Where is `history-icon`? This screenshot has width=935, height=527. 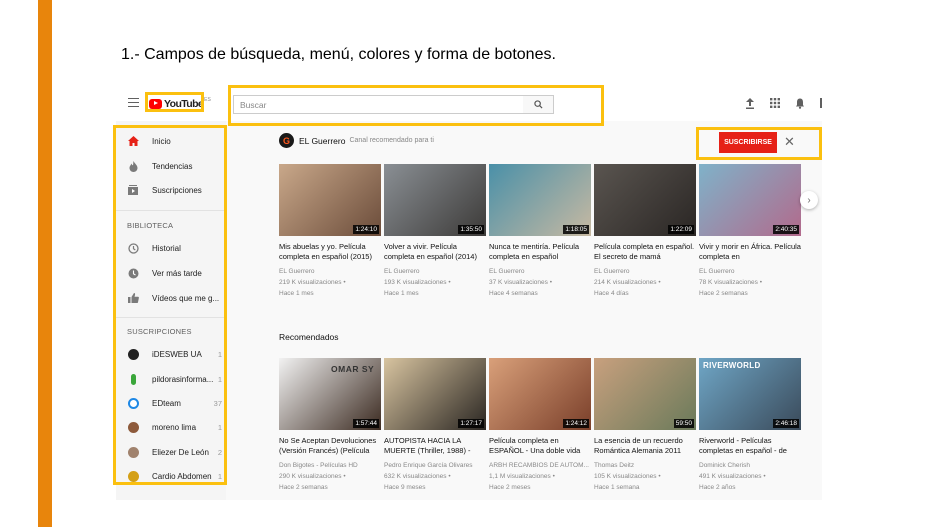 history-icon is located at coordinates (133, 248).